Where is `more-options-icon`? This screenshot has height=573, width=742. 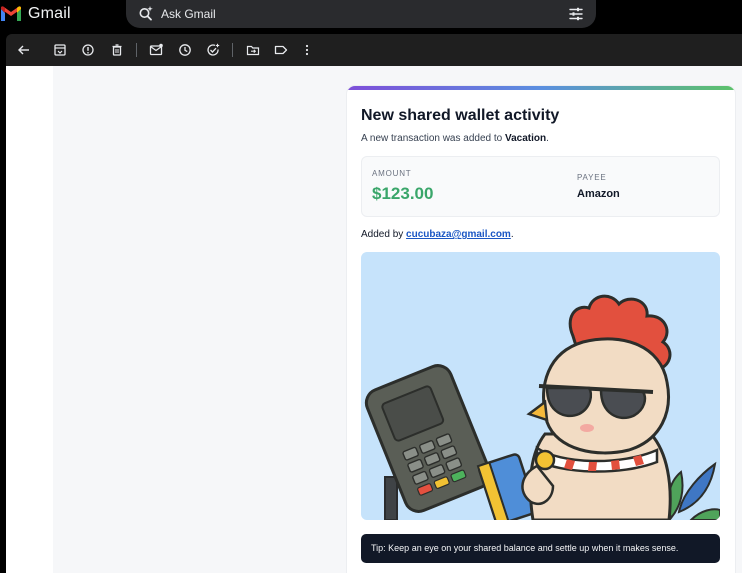 more-options-icon is located at coordinates (307, 50).